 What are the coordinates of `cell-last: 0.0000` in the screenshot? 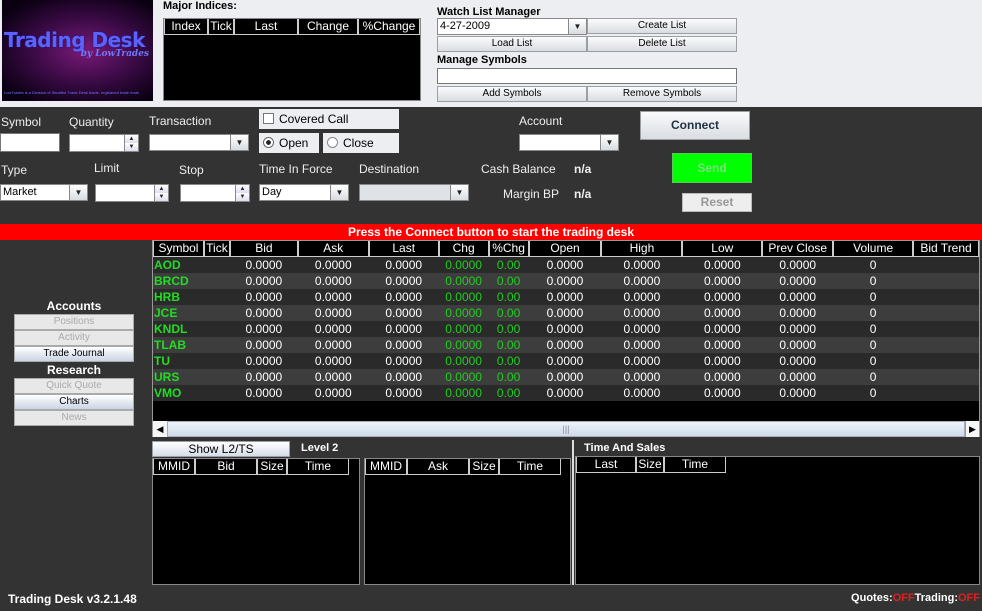 It's located at (404, 345).